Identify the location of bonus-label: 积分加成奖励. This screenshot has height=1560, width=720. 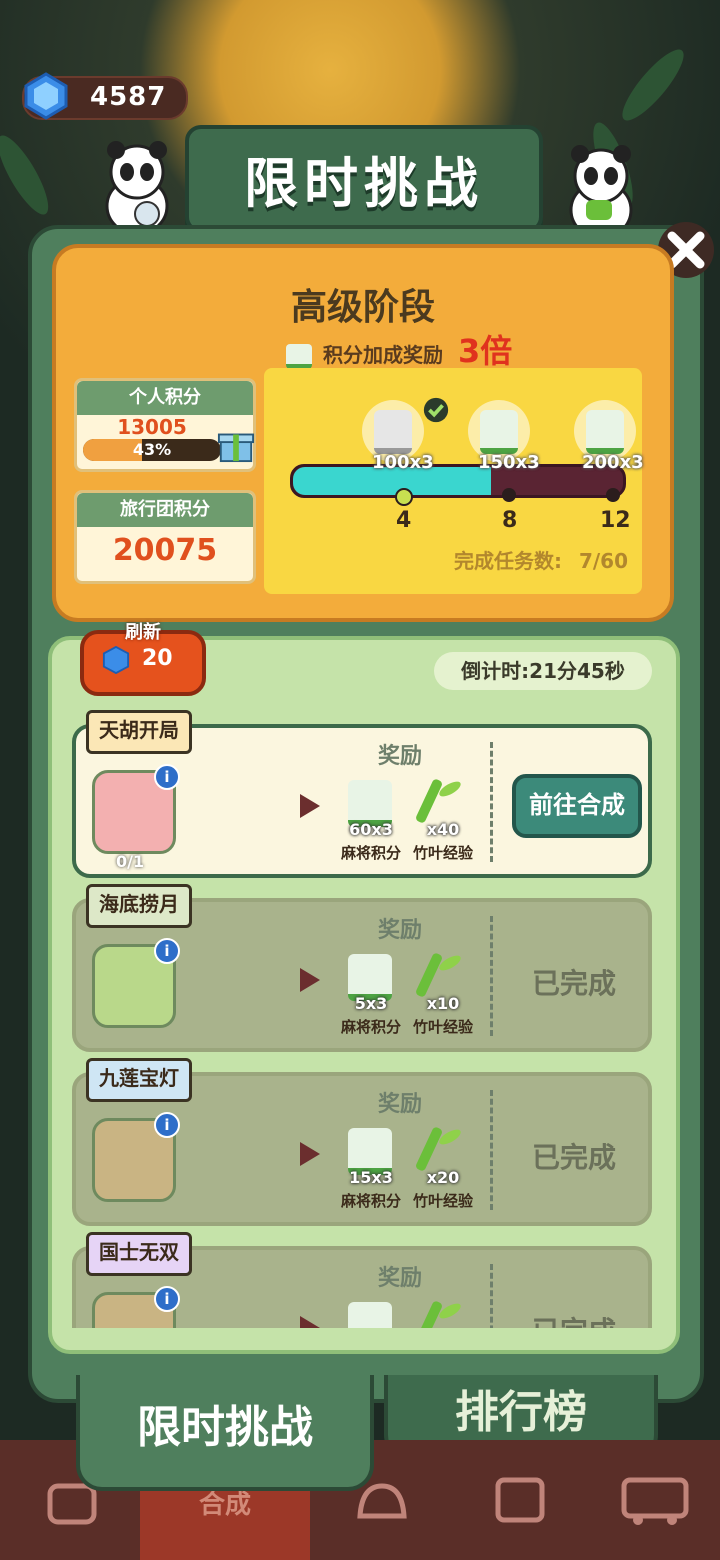
(382, 355).